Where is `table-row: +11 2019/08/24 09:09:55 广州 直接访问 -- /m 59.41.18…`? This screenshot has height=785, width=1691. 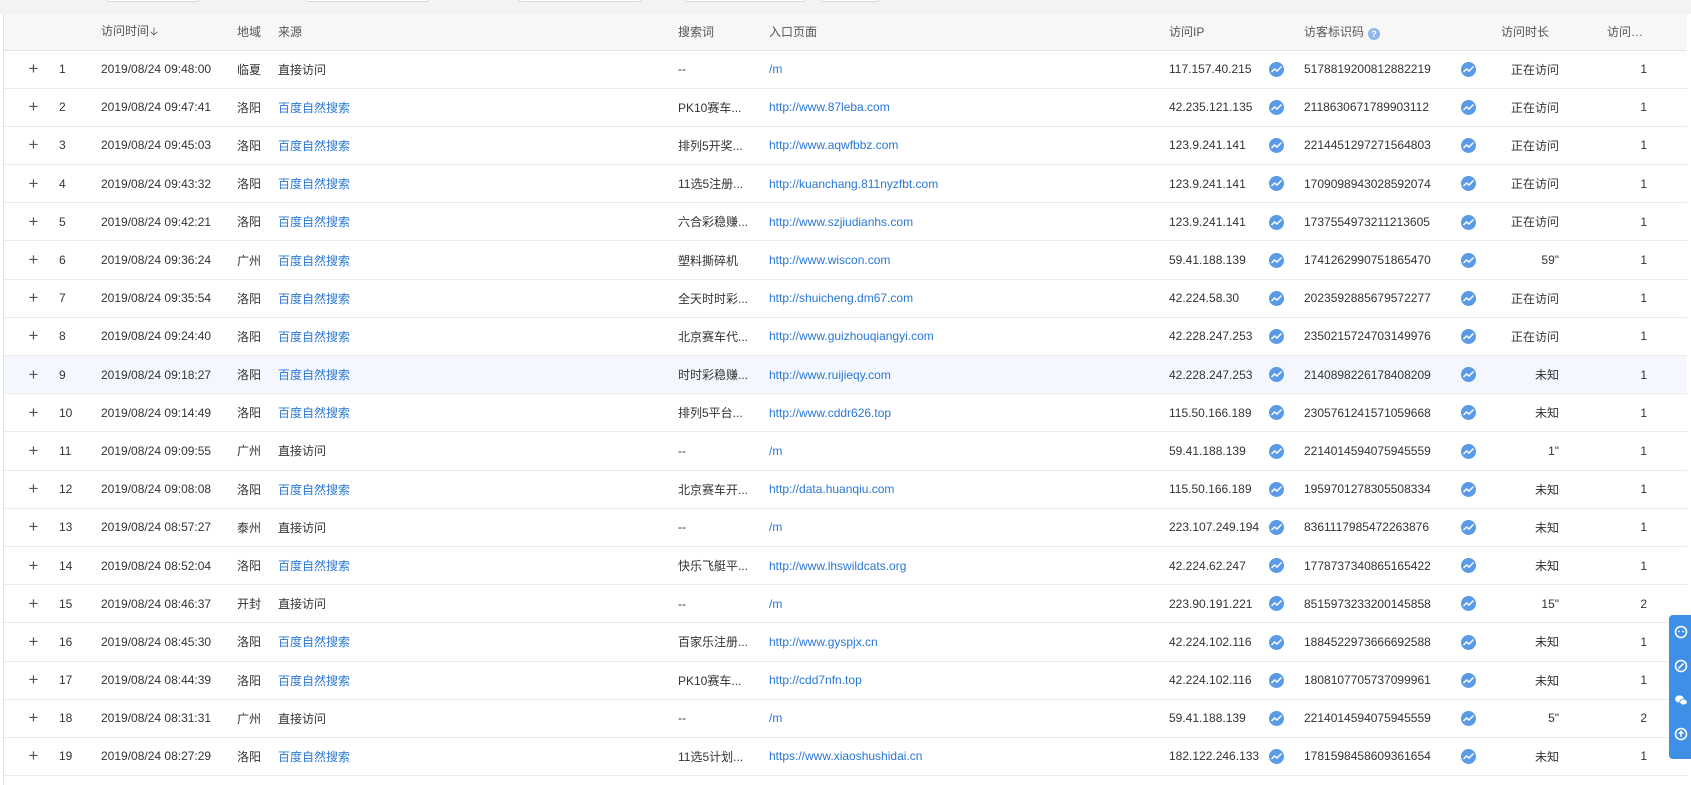 table-row: +11 2019/08/24 09:09:55 广州 直接访问 -- /m 59.41.18… is located at coordinates (845, 451).